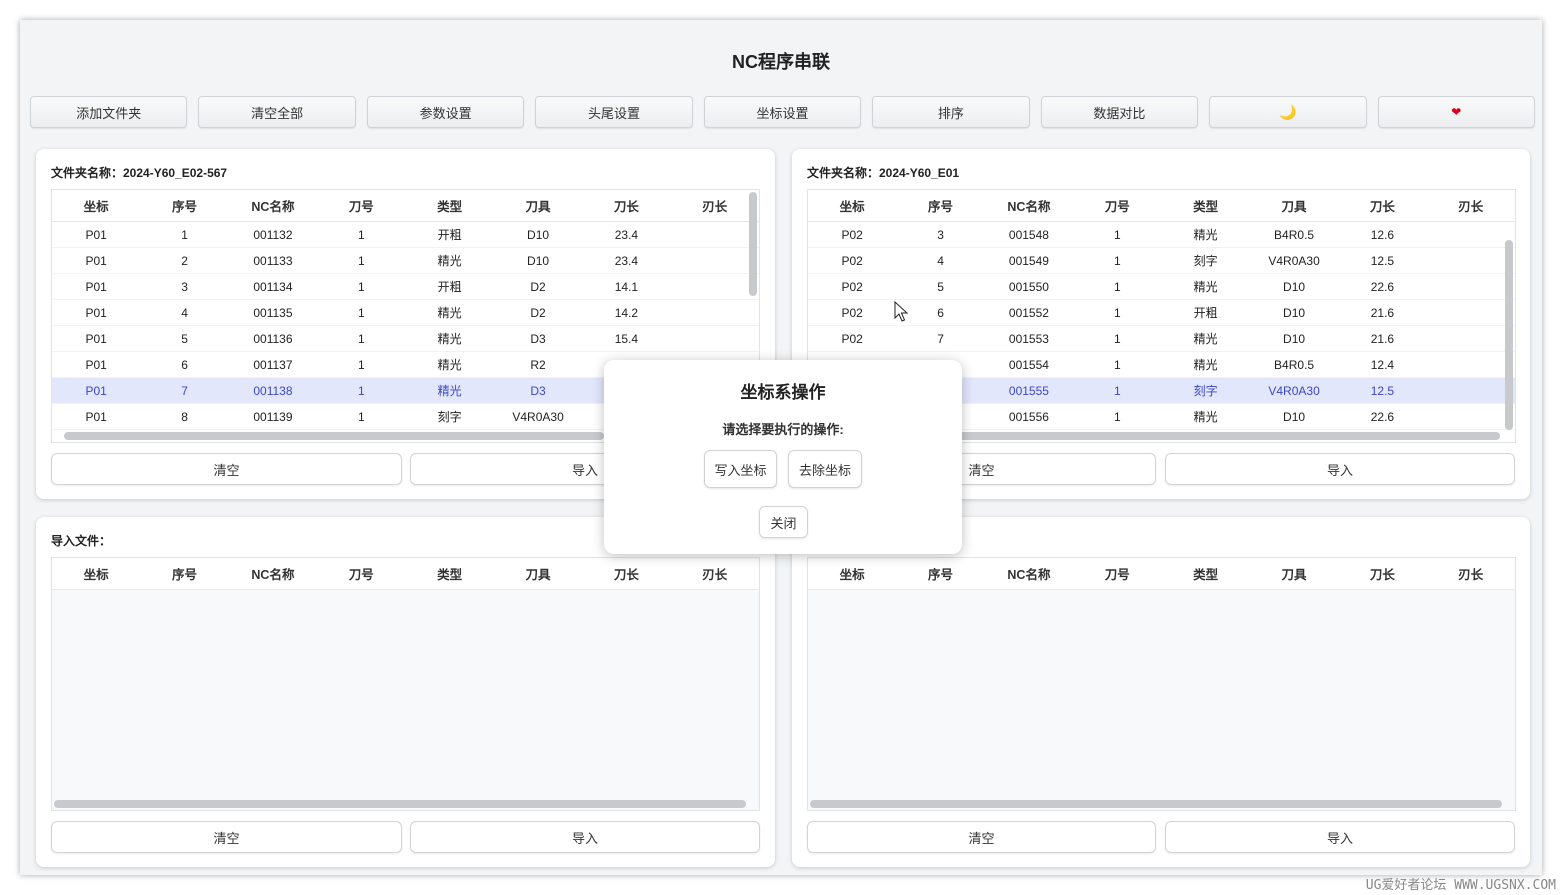  What do you see at coordinates (405, 339) in the screenshot?
I see `table-row: P01 5 001136 1 精光 D3 15.4` at bounding box center [405, 339].